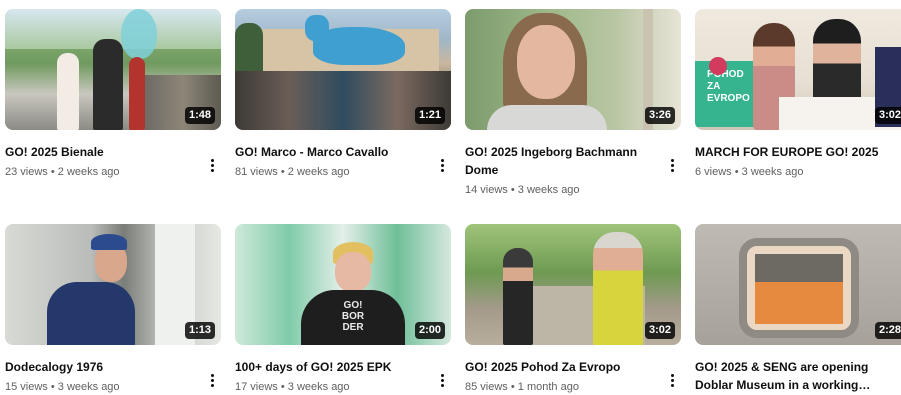  I want to click on view-count: 81 views, so click(256, 172).